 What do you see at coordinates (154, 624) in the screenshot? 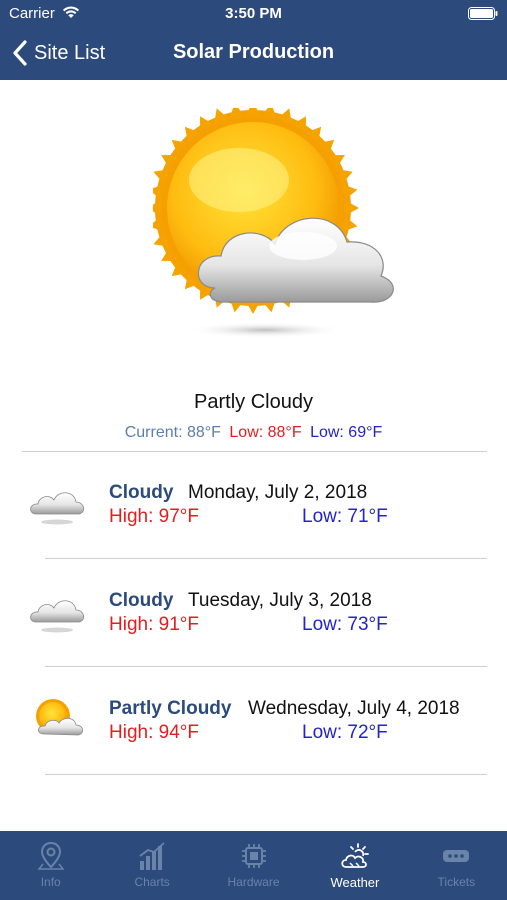
I see `forecast-high: High: 91°F` at bounding box center [154, 624].